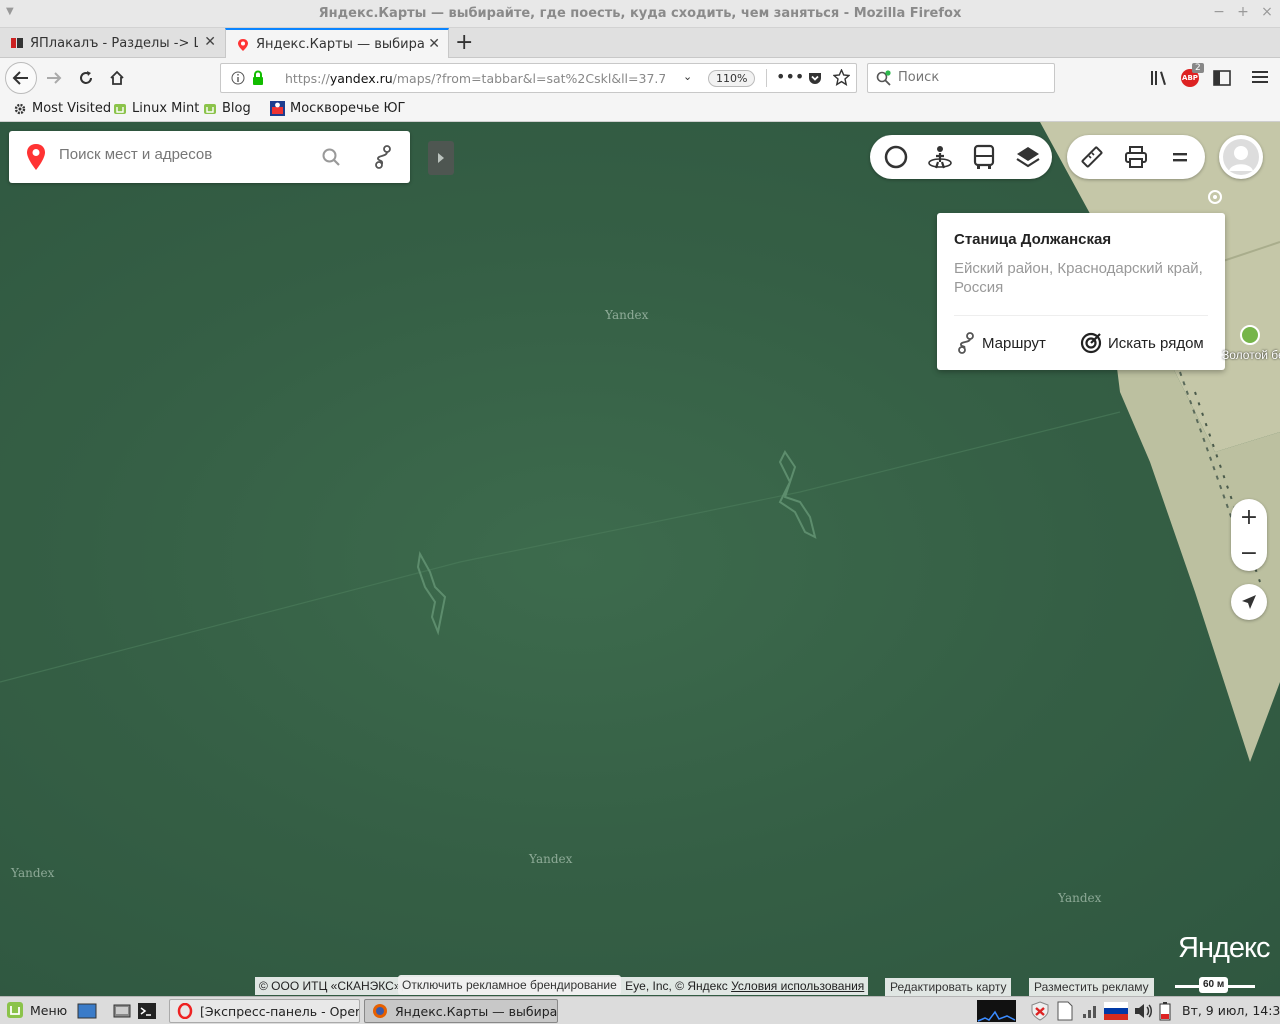  Describe the element at coordinates (1249, 602) in the screenshot. I see `my-location-button` at that location.